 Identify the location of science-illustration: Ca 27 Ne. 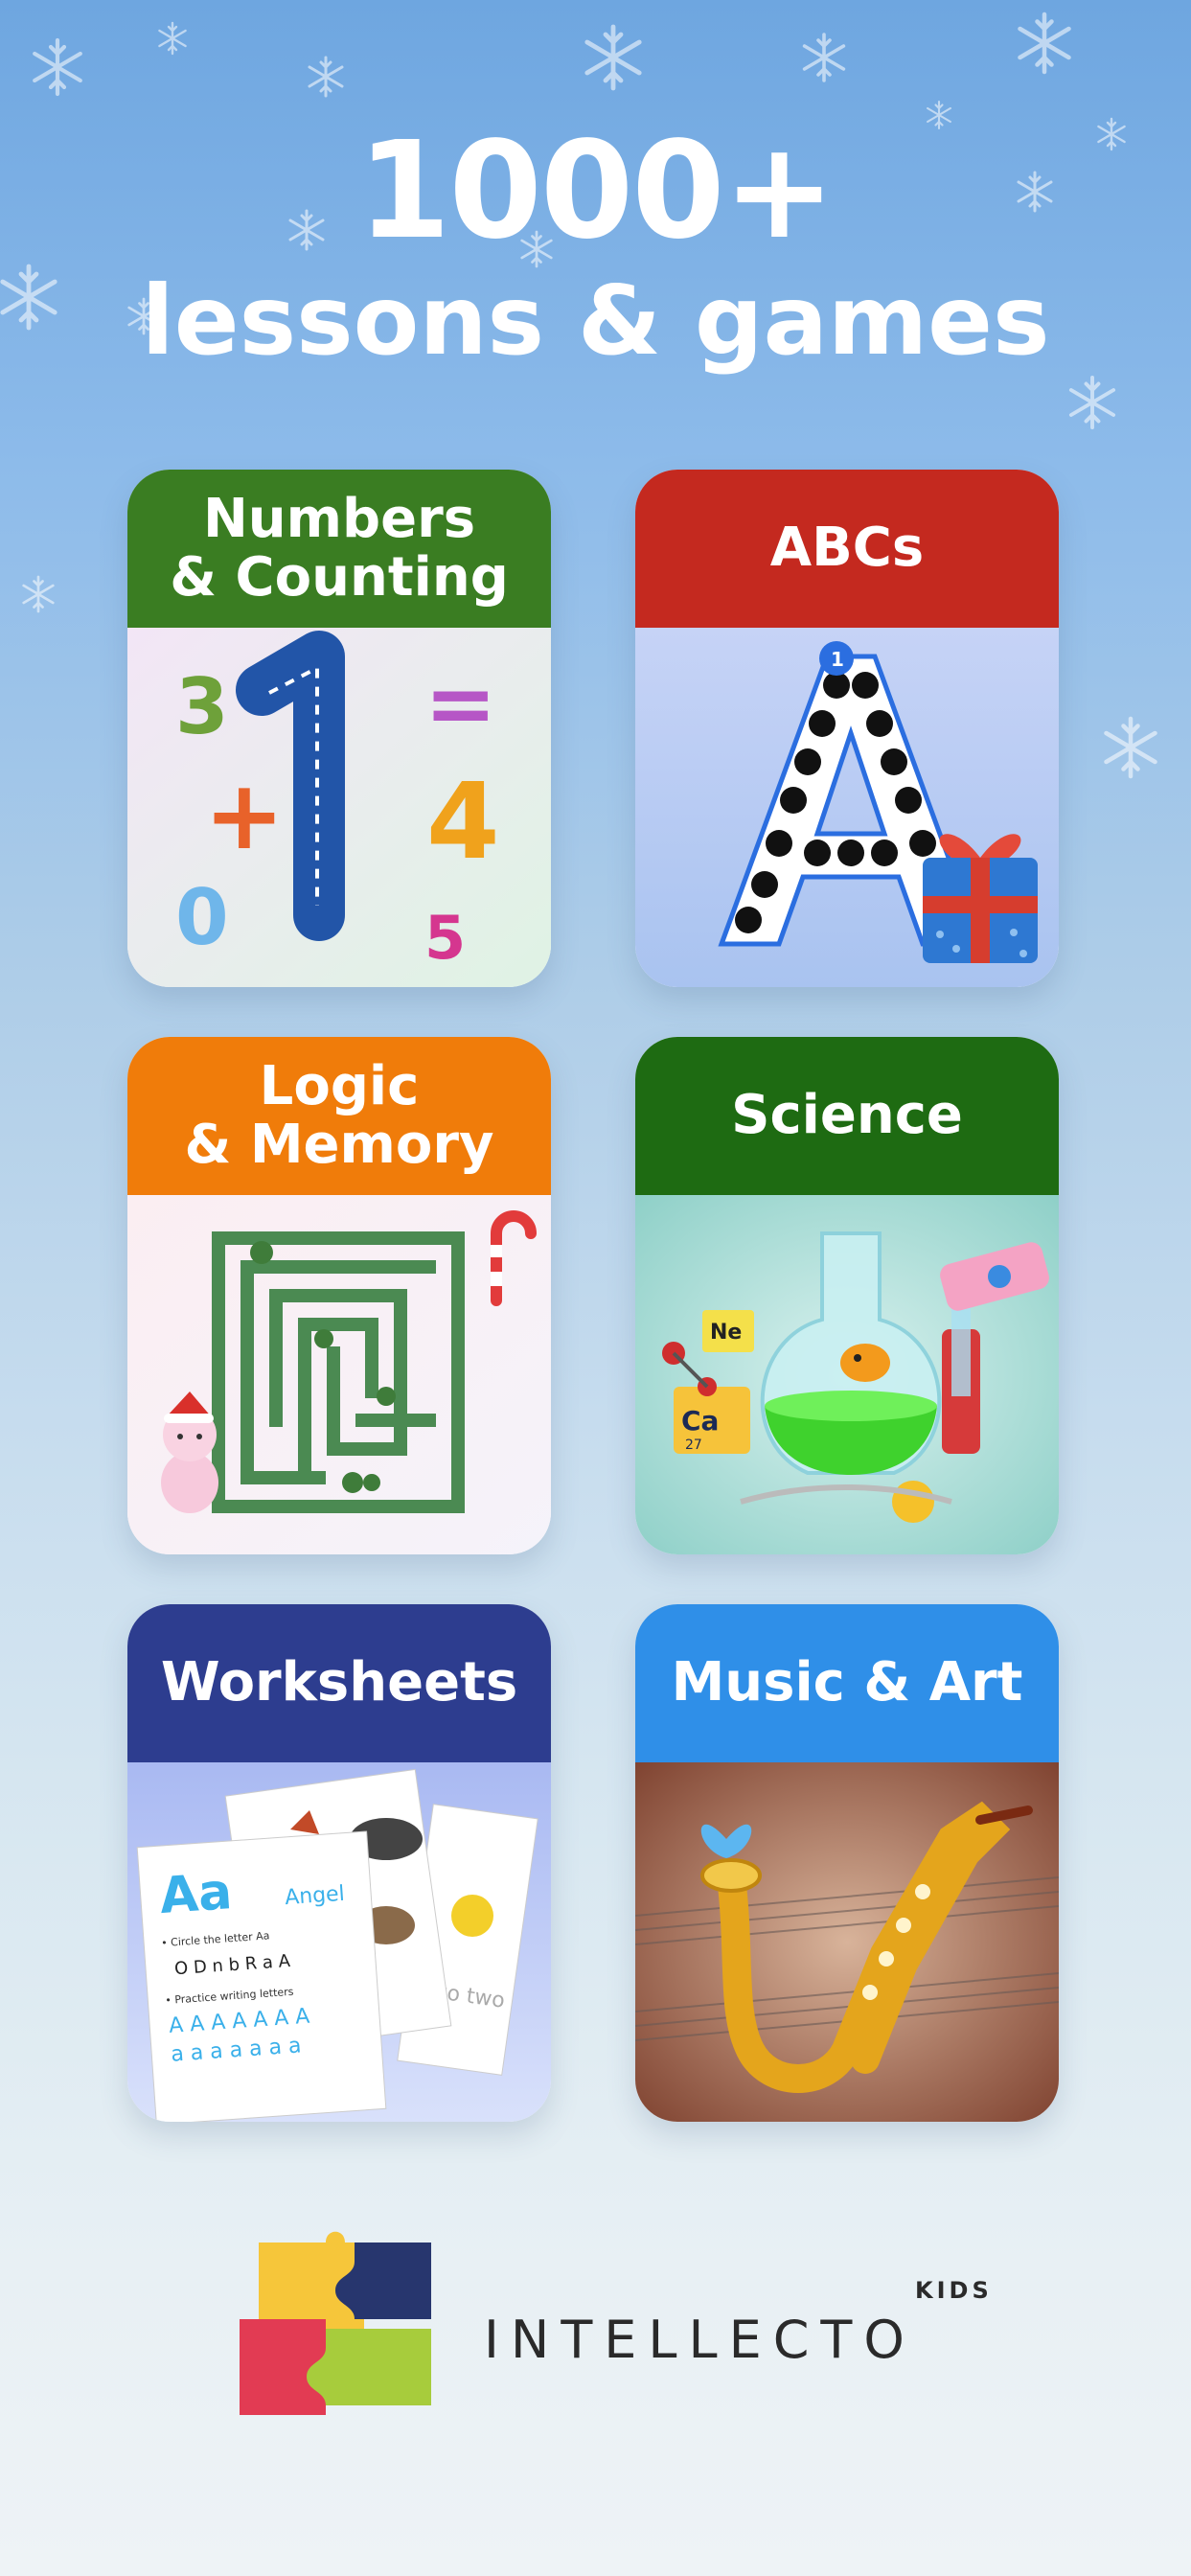
(847, 1374).